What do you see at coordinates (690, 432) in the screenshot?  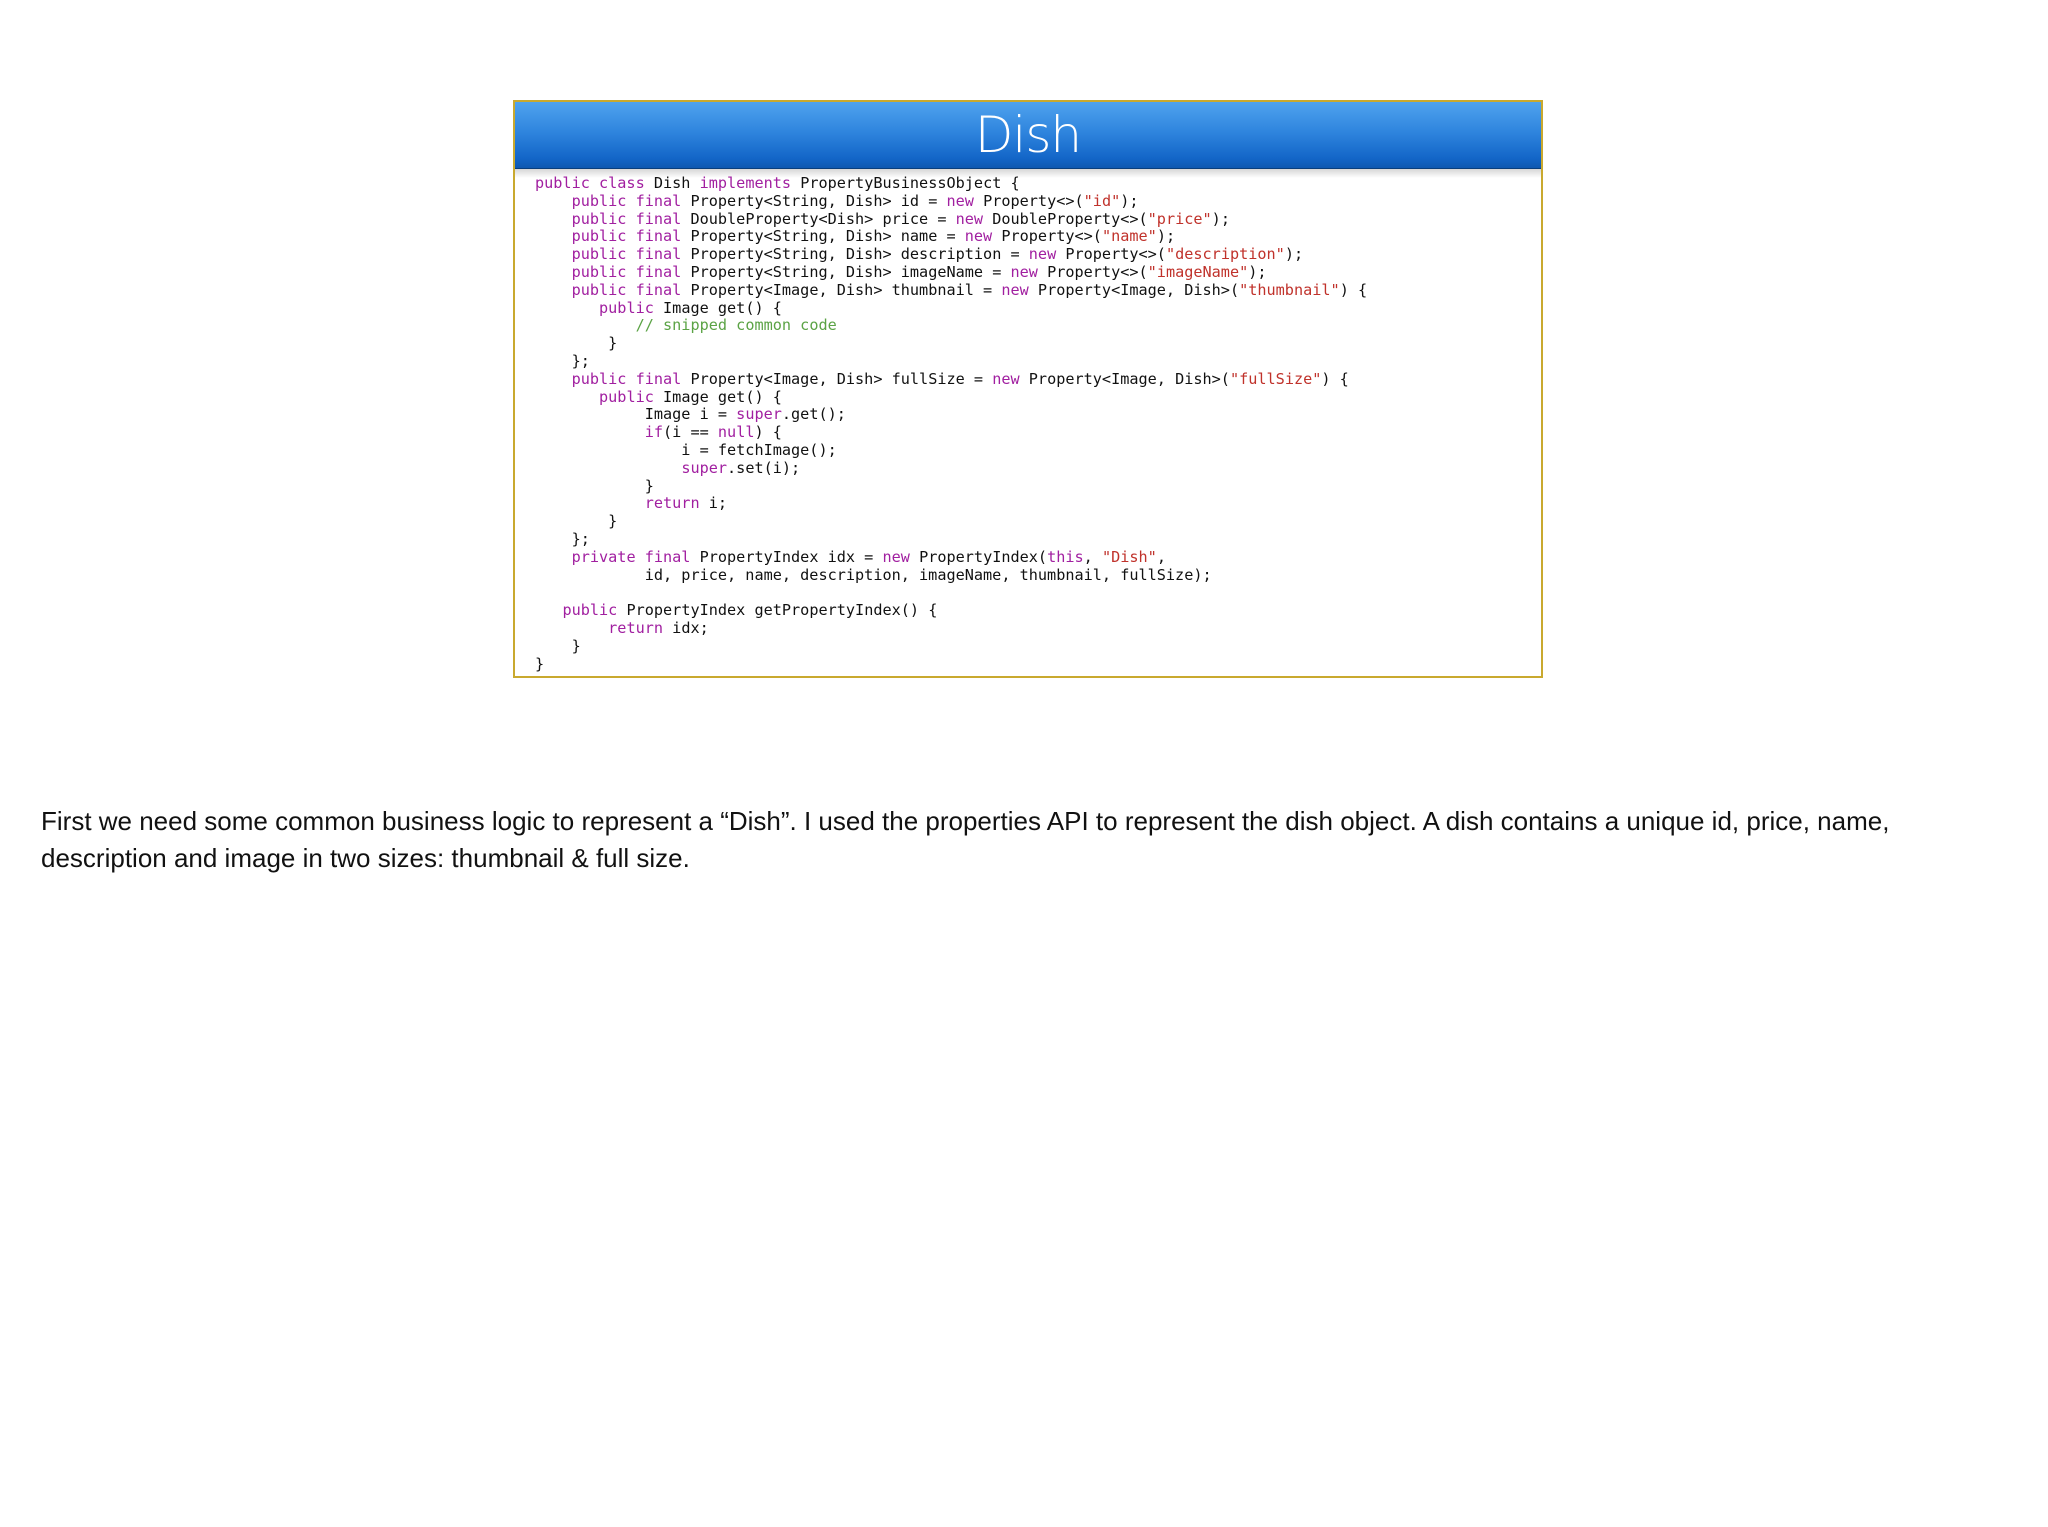 I see `code-token: (i ==` at bounding box center [690, 432].